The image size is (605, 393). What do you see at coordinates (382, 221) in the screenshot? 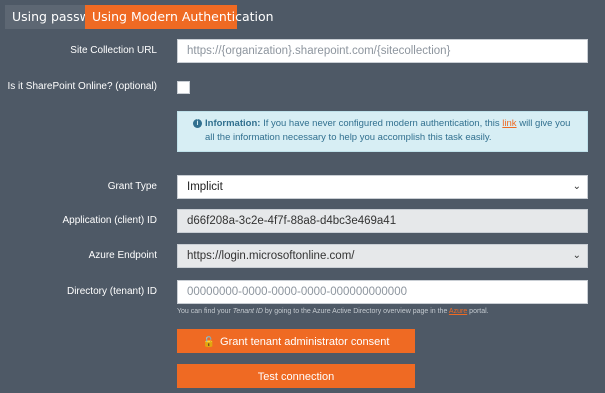
I see `client-id-field: d66f208a-3c2e-4f7f-88a8-d4bc3e469a41` at bounding box center [382, 221].